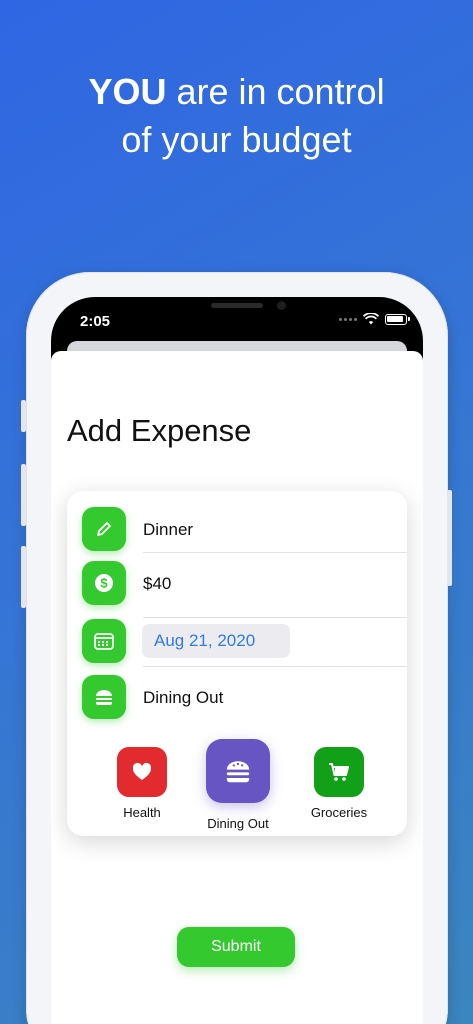 The width and height of the screenshot is (473, 1024). I want to click on notch, so click(238, 312).